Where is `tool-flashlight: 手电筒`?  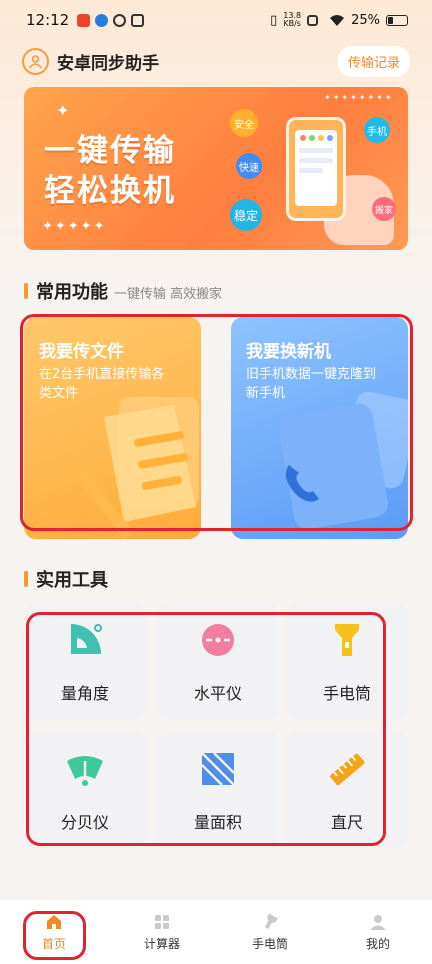 tool-flashlight: 手电筒 is located at coordinates (347, 661).